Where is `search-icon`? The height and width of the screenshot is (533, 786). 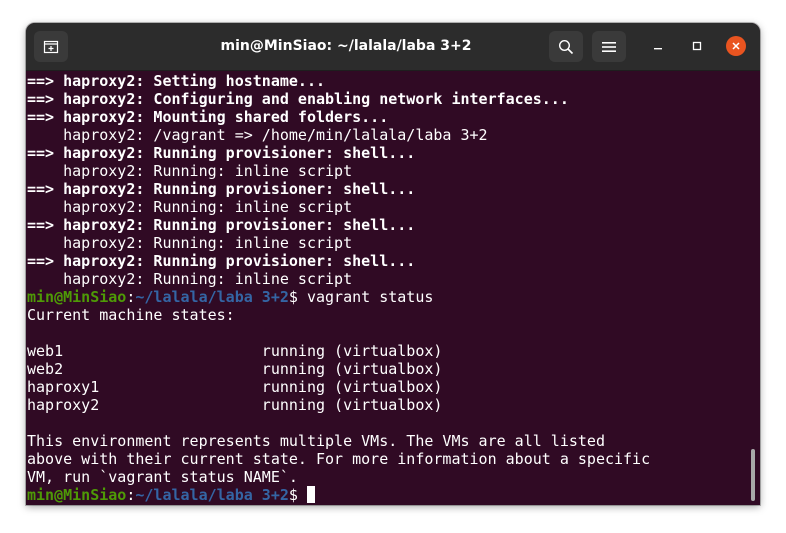 search-icon is located at coordinates (566, 46).